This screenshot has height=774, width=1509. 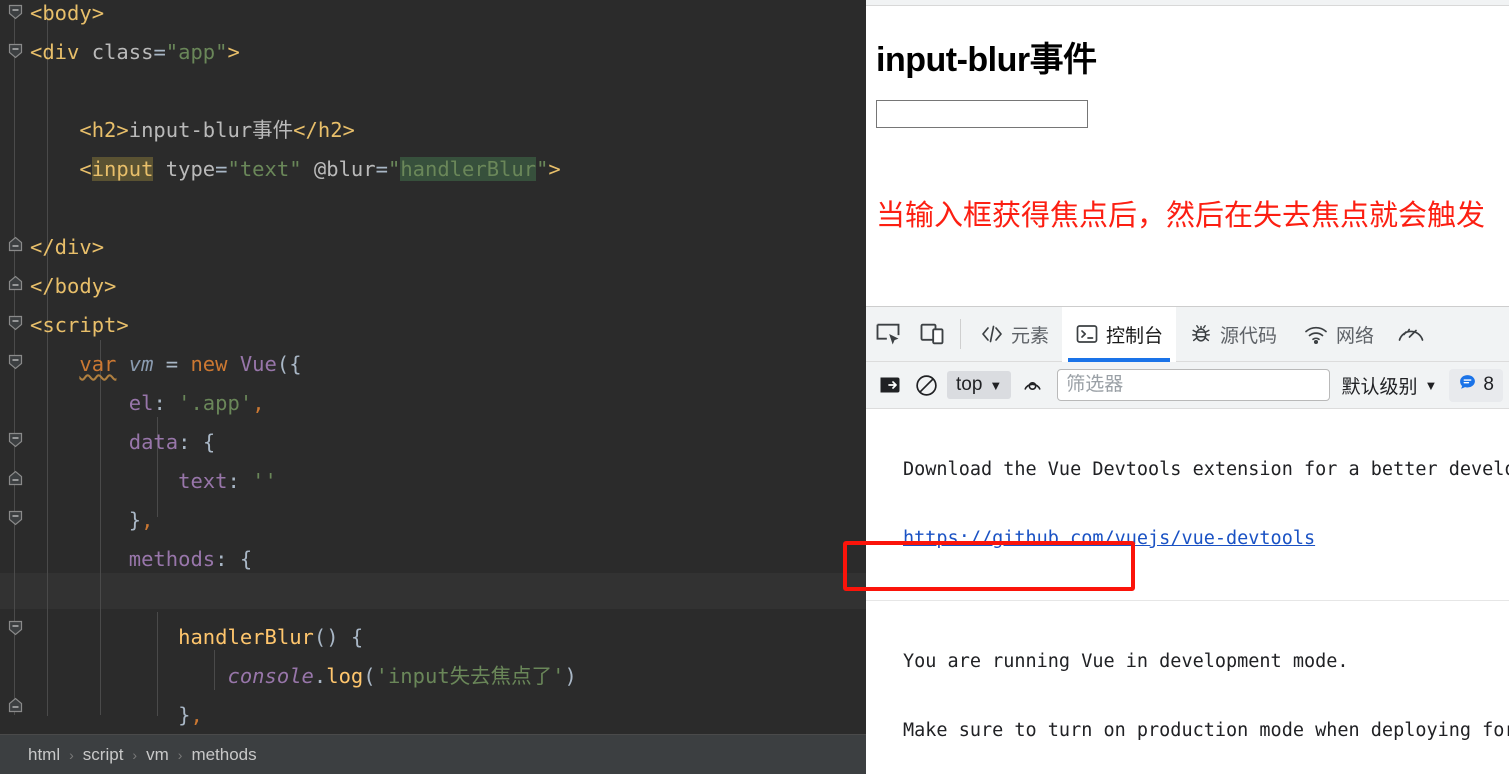 I want to click on toolbar-divider, so click(x=960, y=334).